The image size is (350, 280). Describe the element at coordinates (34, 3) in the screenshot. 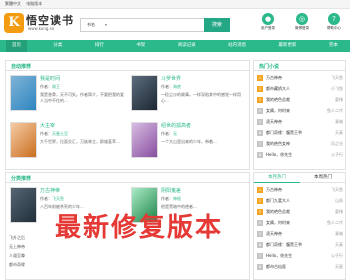

I see `link-desktop: 电脑版本` at that location.